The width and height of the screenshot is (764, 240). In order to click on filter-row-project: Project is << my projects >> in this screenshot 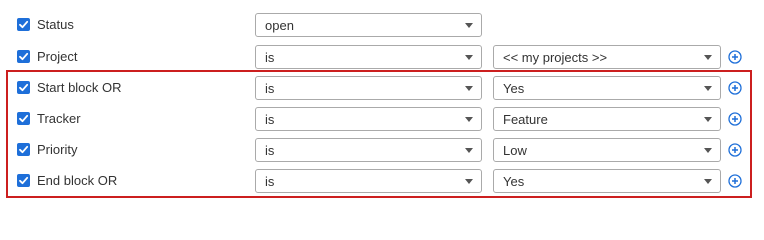, I will do `click(382, 57)`.